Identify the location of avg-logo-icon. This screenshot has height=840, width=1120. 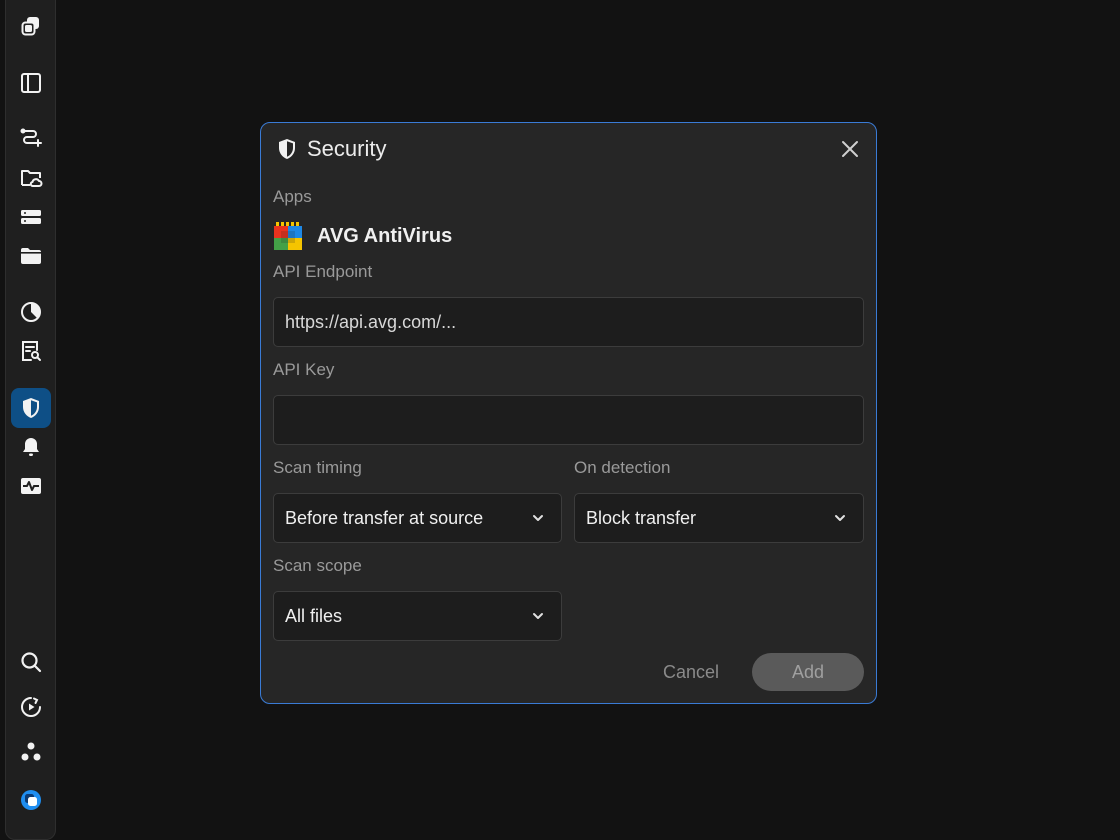
(288, 236).